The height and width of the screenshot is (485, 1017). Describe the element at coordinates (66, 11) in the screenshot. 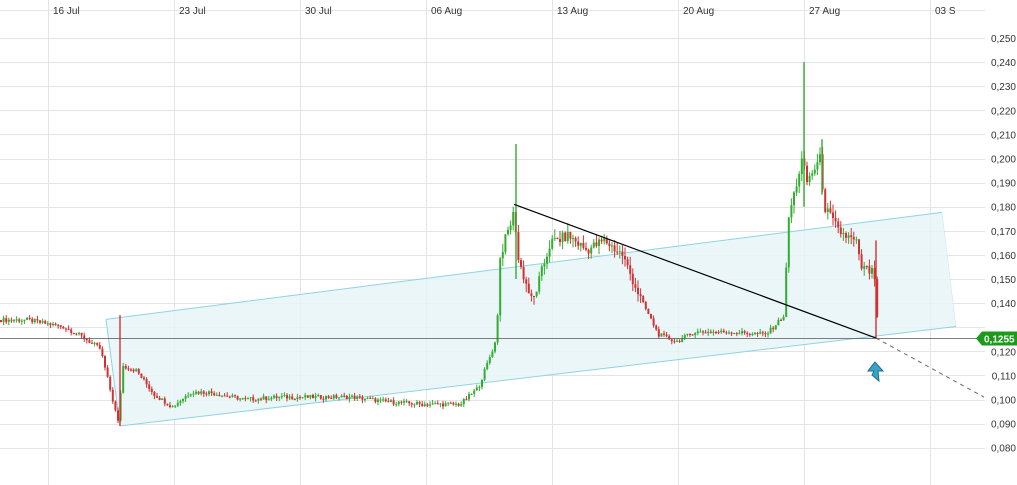

I see `x-tick-label: 16 Jul` at that location.